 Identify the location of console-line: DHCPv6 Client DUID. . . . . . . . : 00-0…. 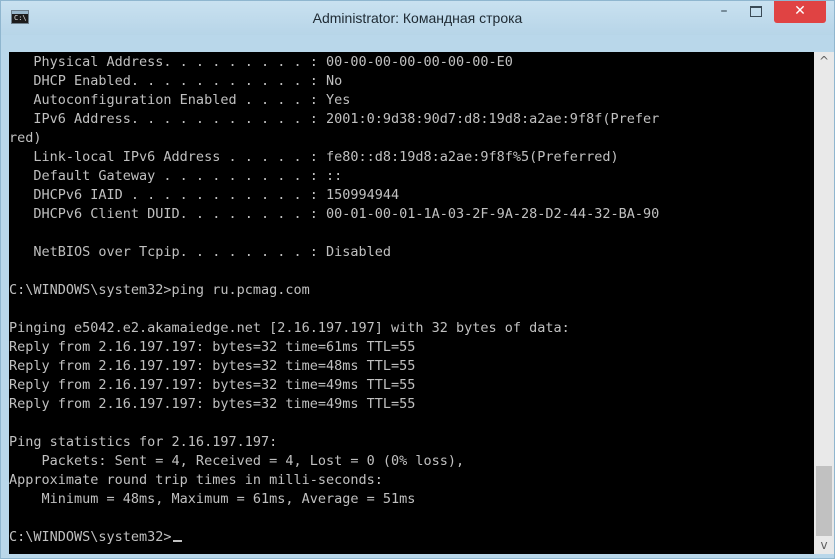
(334, 214).